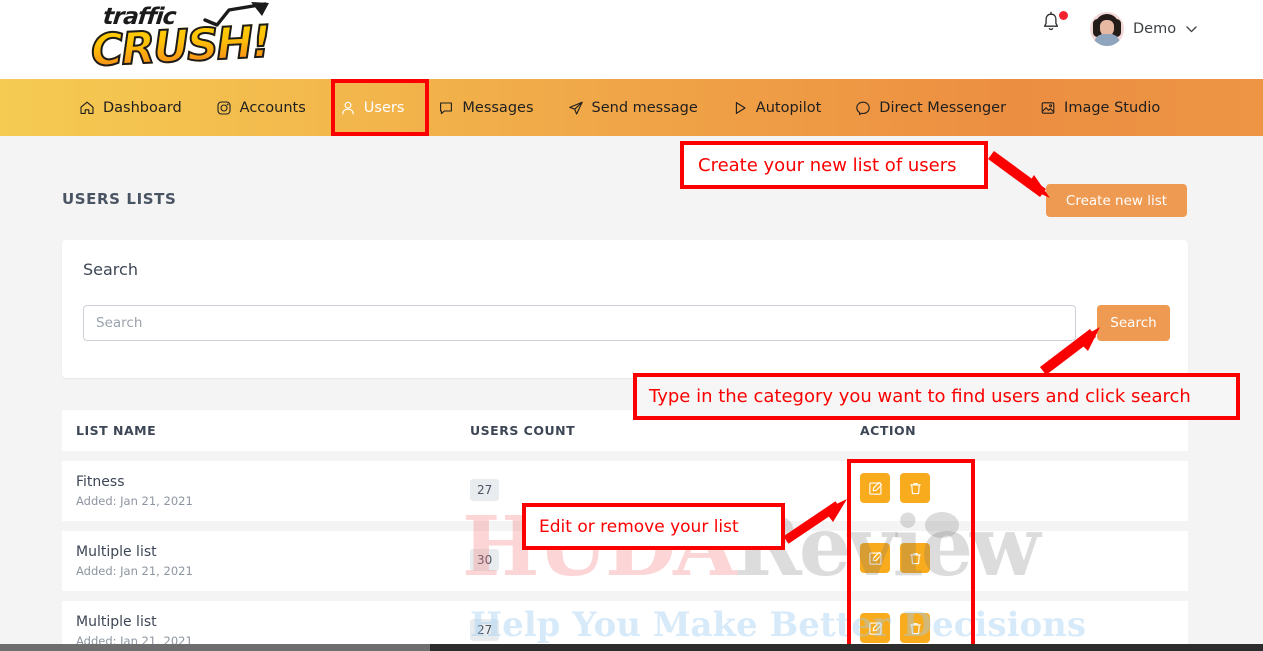 The width and height of the screenshot is (1263, 651). What do you see at coordinates (1107, 29) in the screenshot?
I see `avatar` at bounding box center [1107, 29].